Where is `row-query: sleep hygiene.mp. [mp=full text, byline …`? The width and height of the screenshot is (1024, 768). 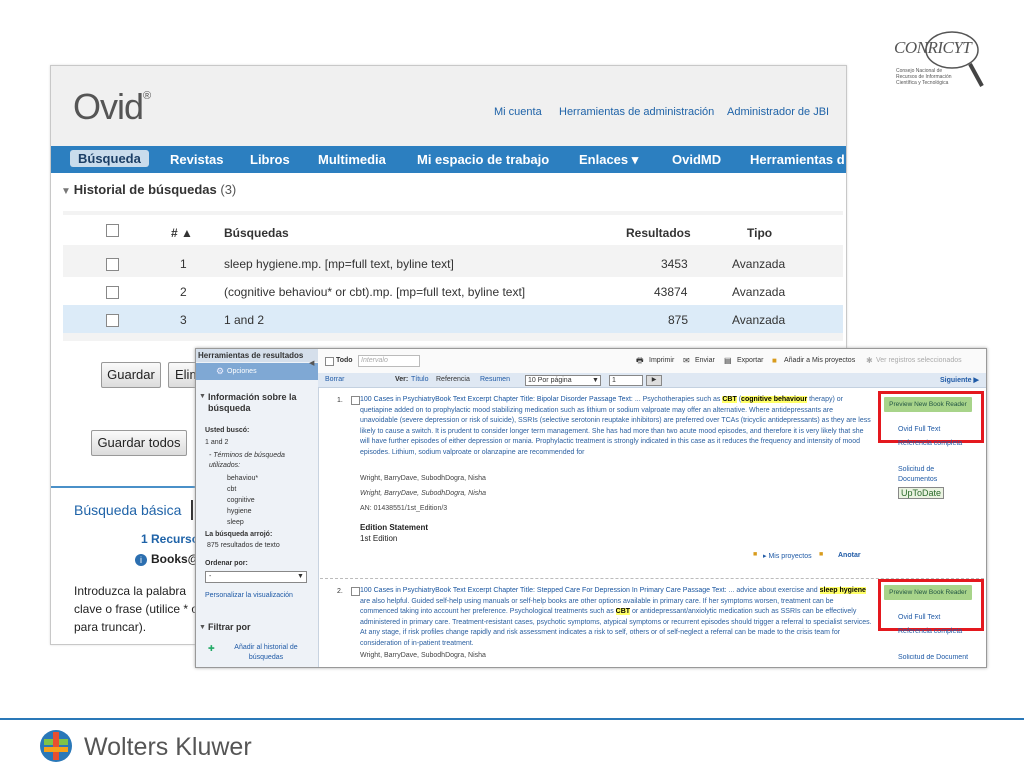
row-query: sleep hygiene.mp. [mp=full text, byline … is located at coordinates (339, 264).